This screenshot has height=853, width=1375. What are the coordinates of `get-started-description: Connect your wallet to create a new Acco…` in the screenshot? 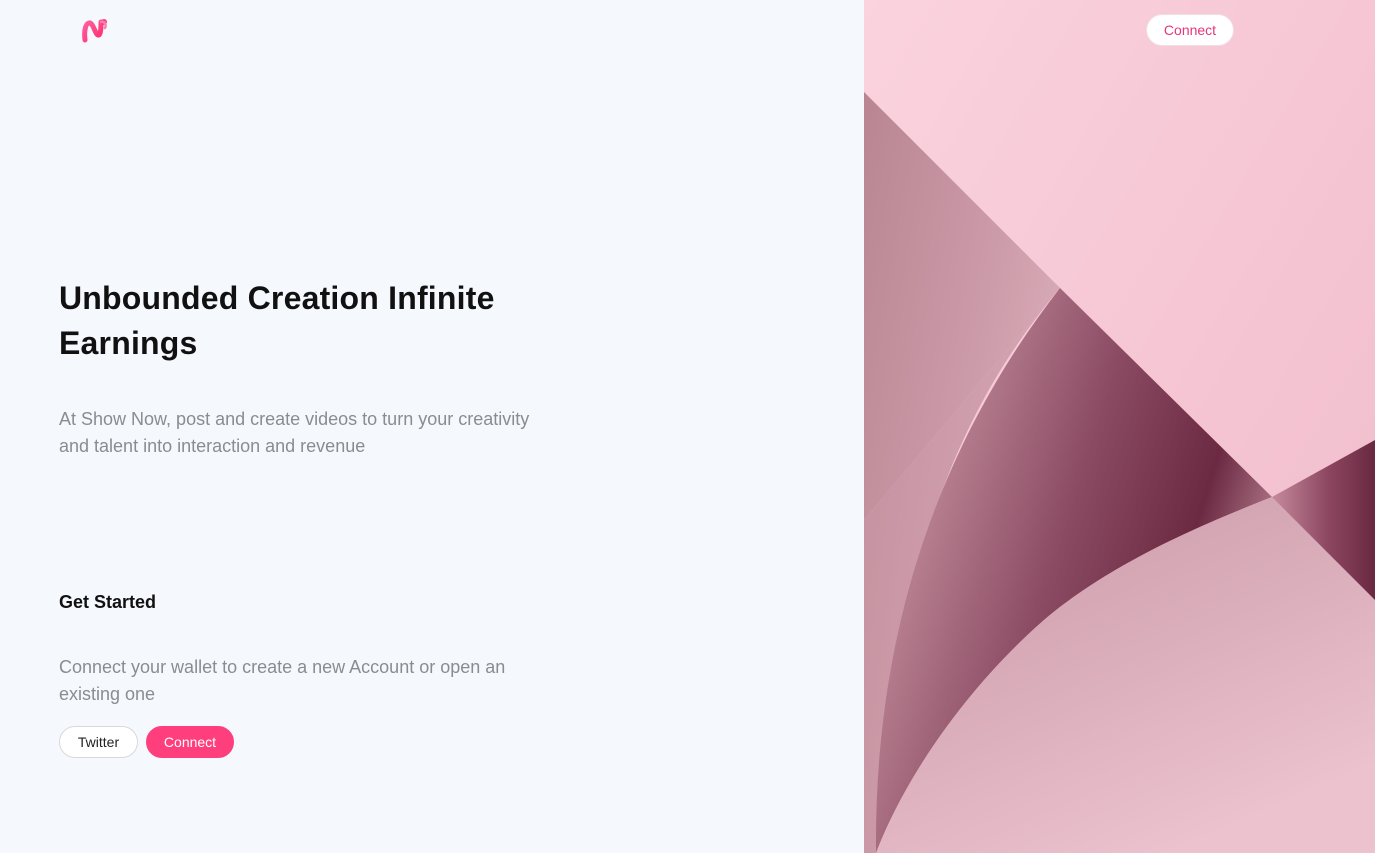 It's located at (282, 680).